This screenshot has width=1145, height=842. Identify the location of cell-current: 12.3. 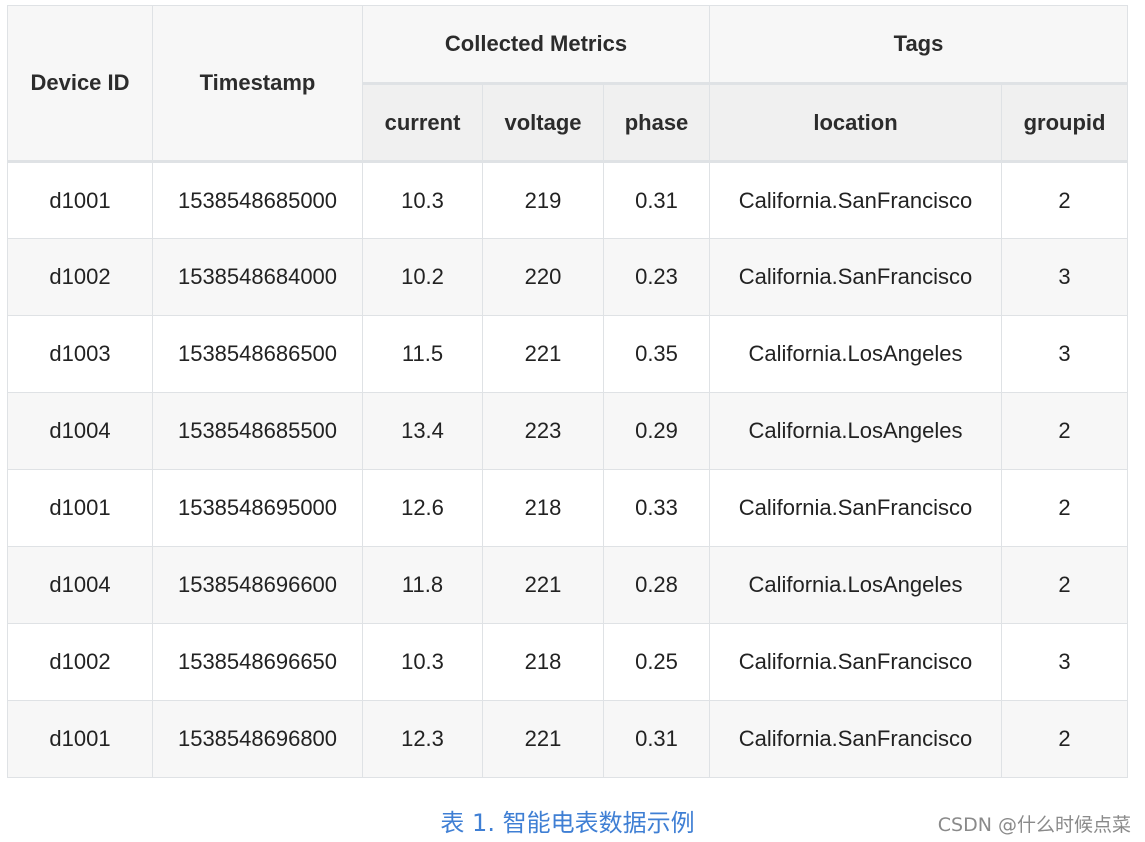
(422, 739).